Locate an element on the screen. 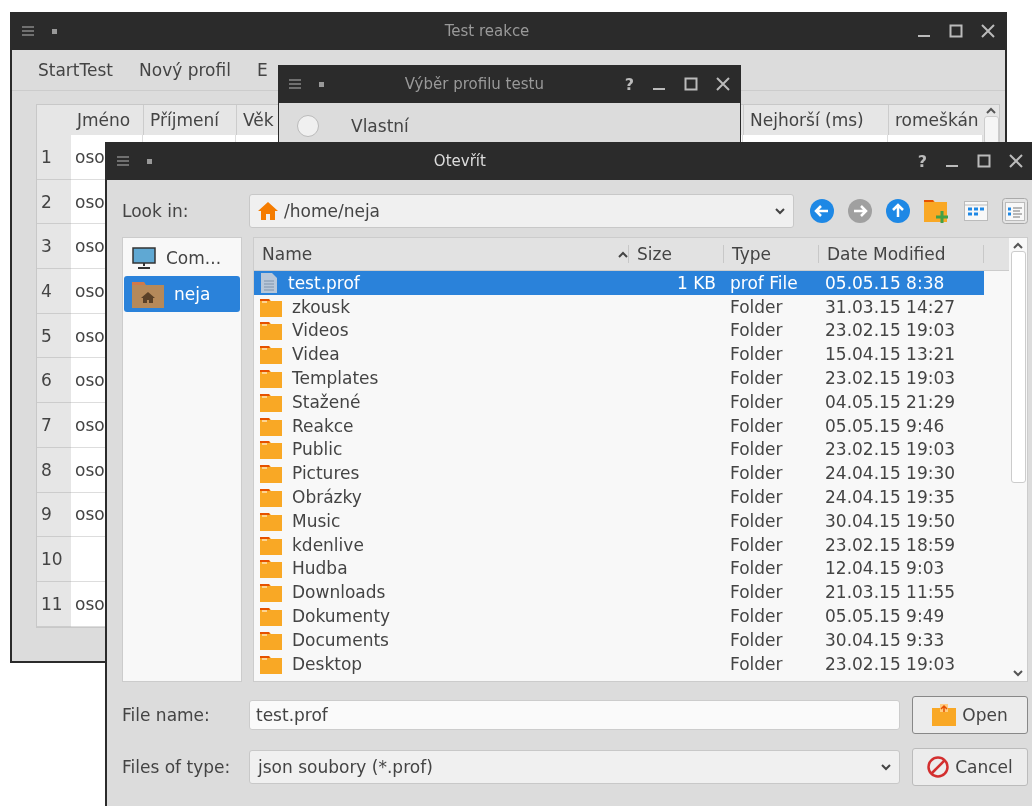 Image resolution: width=1032 pixels, height=806 pixels. home-icon is located at coordinates (268, 211).